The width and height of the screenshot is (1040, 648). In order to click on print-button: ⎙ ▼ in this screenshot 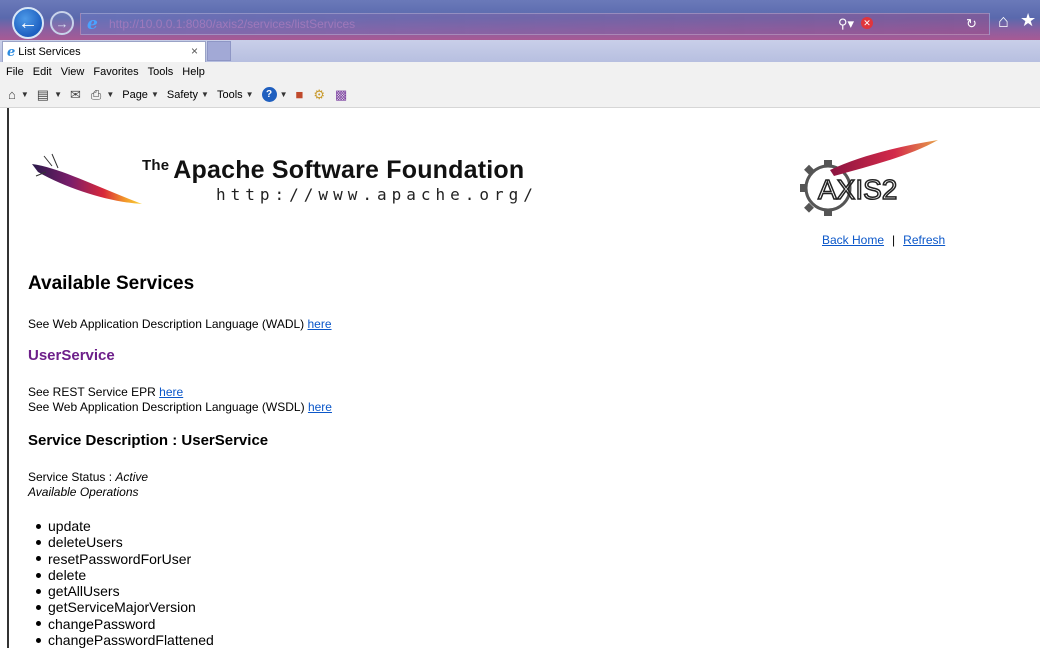, I will do `click(102, 95)`.